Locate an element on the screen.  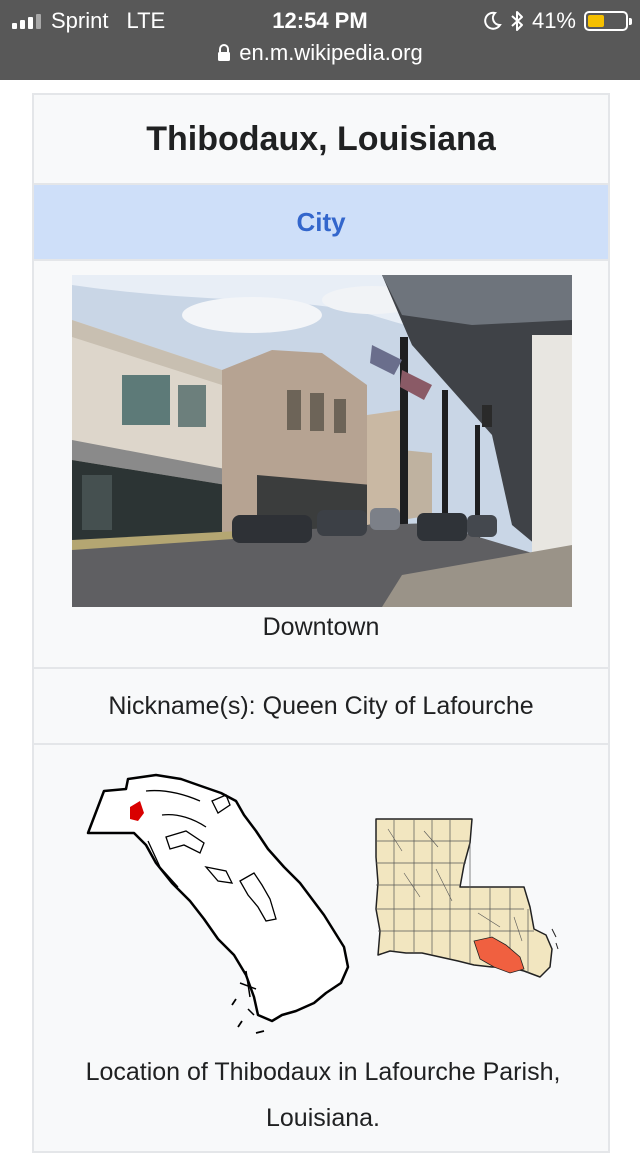
address-bar: en.m.wikipedia.org is located at coordinates (320, 53).